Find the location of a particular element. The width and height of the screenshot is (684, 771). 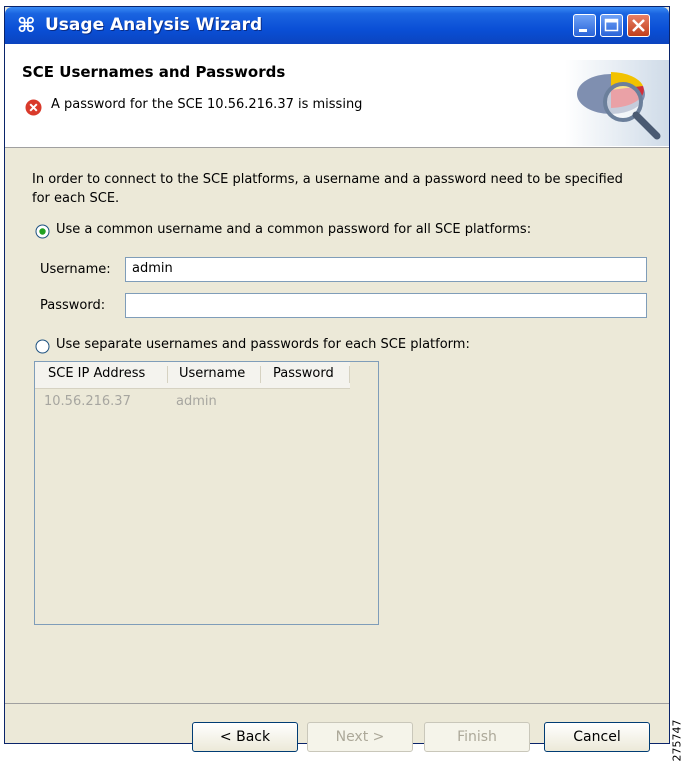

cancel-button: Cancel is located at coordinates (597, 737).